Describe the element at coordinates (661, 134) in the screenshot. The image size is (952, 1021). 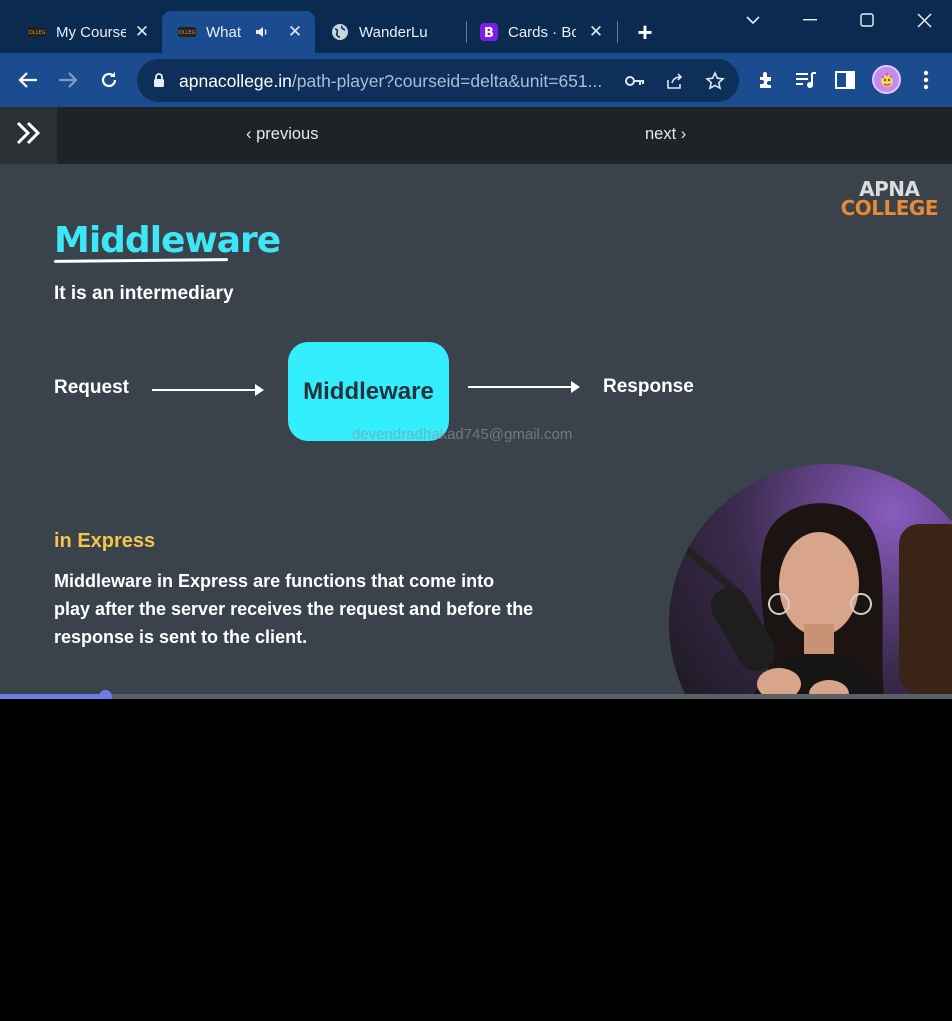
I see `next-label: next` at that location.